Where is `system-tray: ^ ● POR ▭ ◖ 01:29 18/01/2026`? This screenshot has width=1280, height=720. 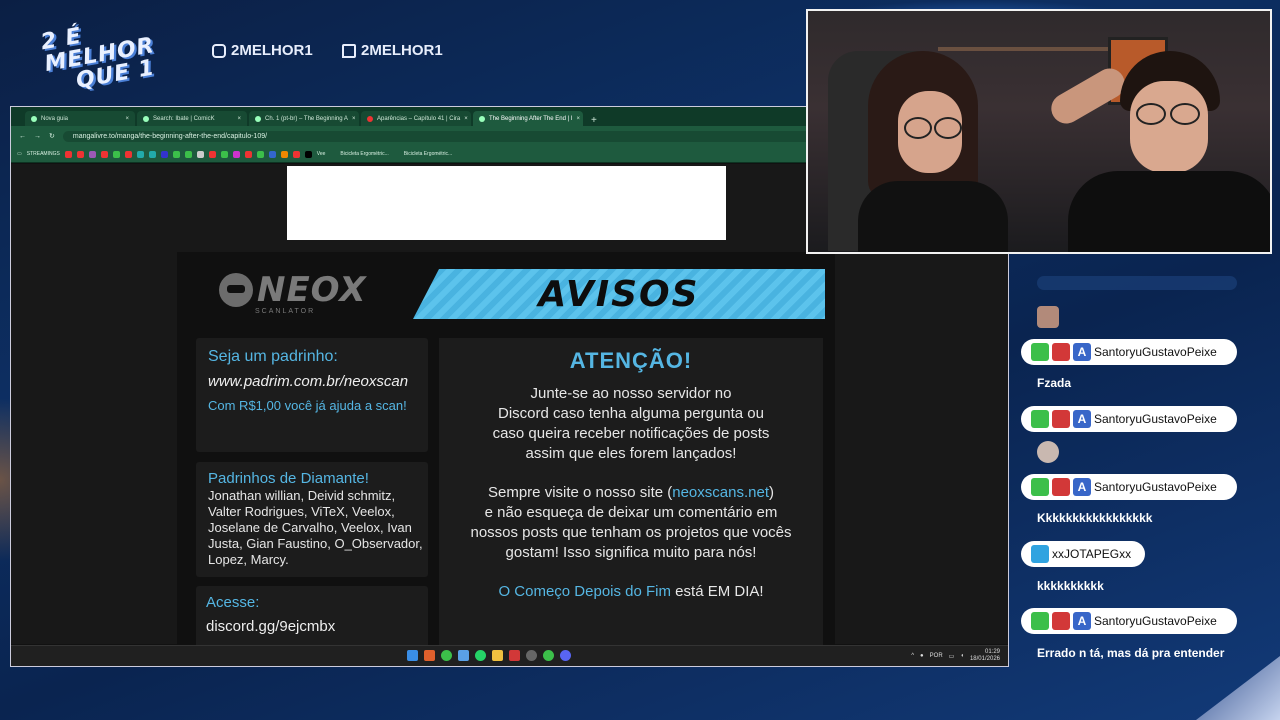
system-tray: ^ ● POR ▭ ◖ 01:29 18/01/2026 is located at coordinates (955, 656).